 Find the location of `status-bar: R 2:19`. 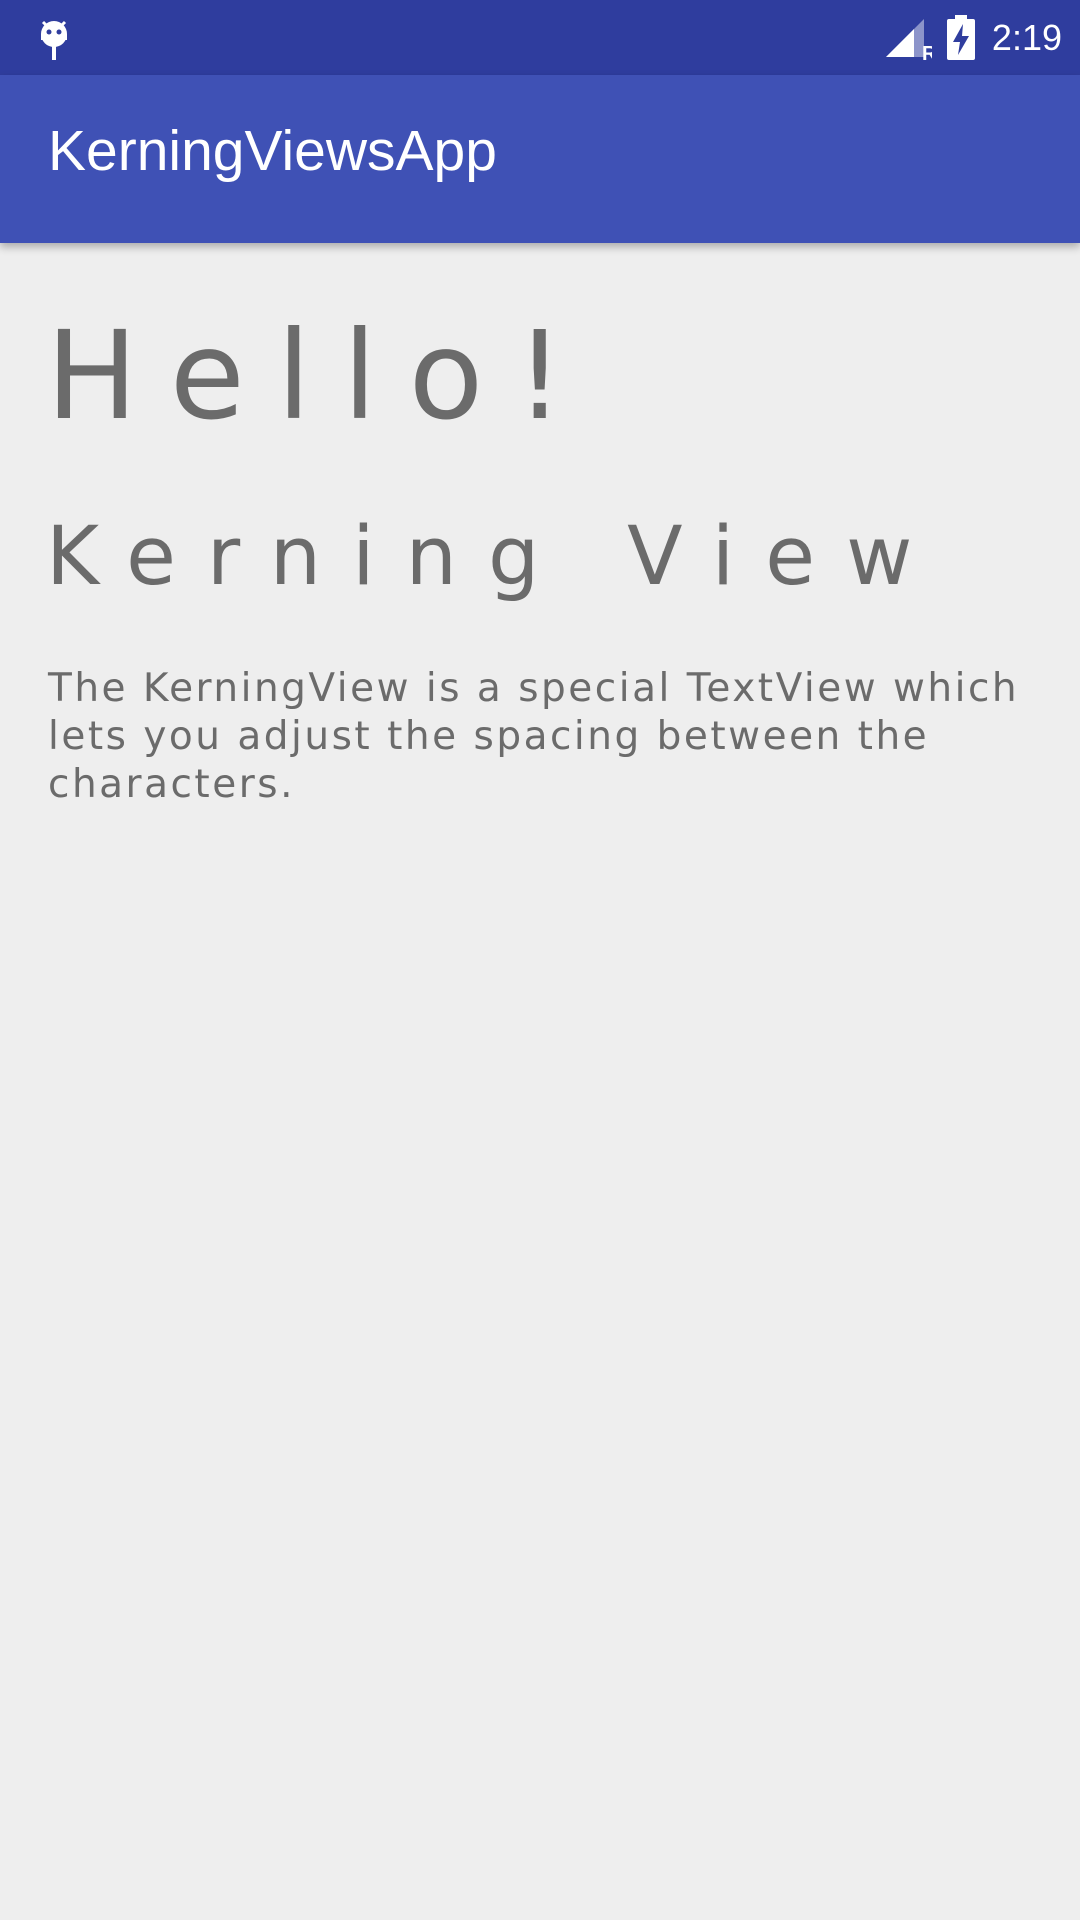

status-bar: R 2:19 is located at coordinates (540, 37).